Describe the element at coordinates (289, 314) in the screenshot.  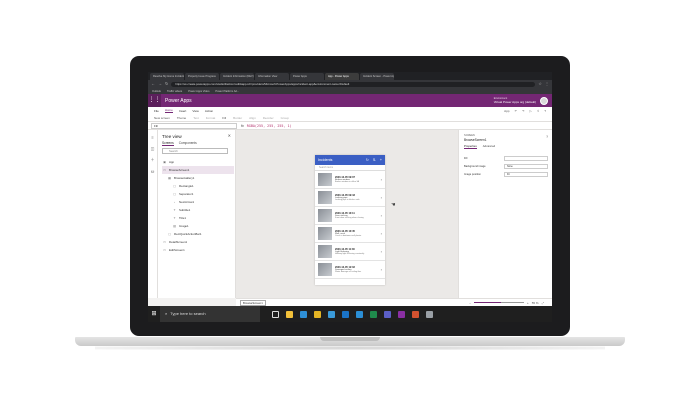
I see `file-explorer-icon` at that location.